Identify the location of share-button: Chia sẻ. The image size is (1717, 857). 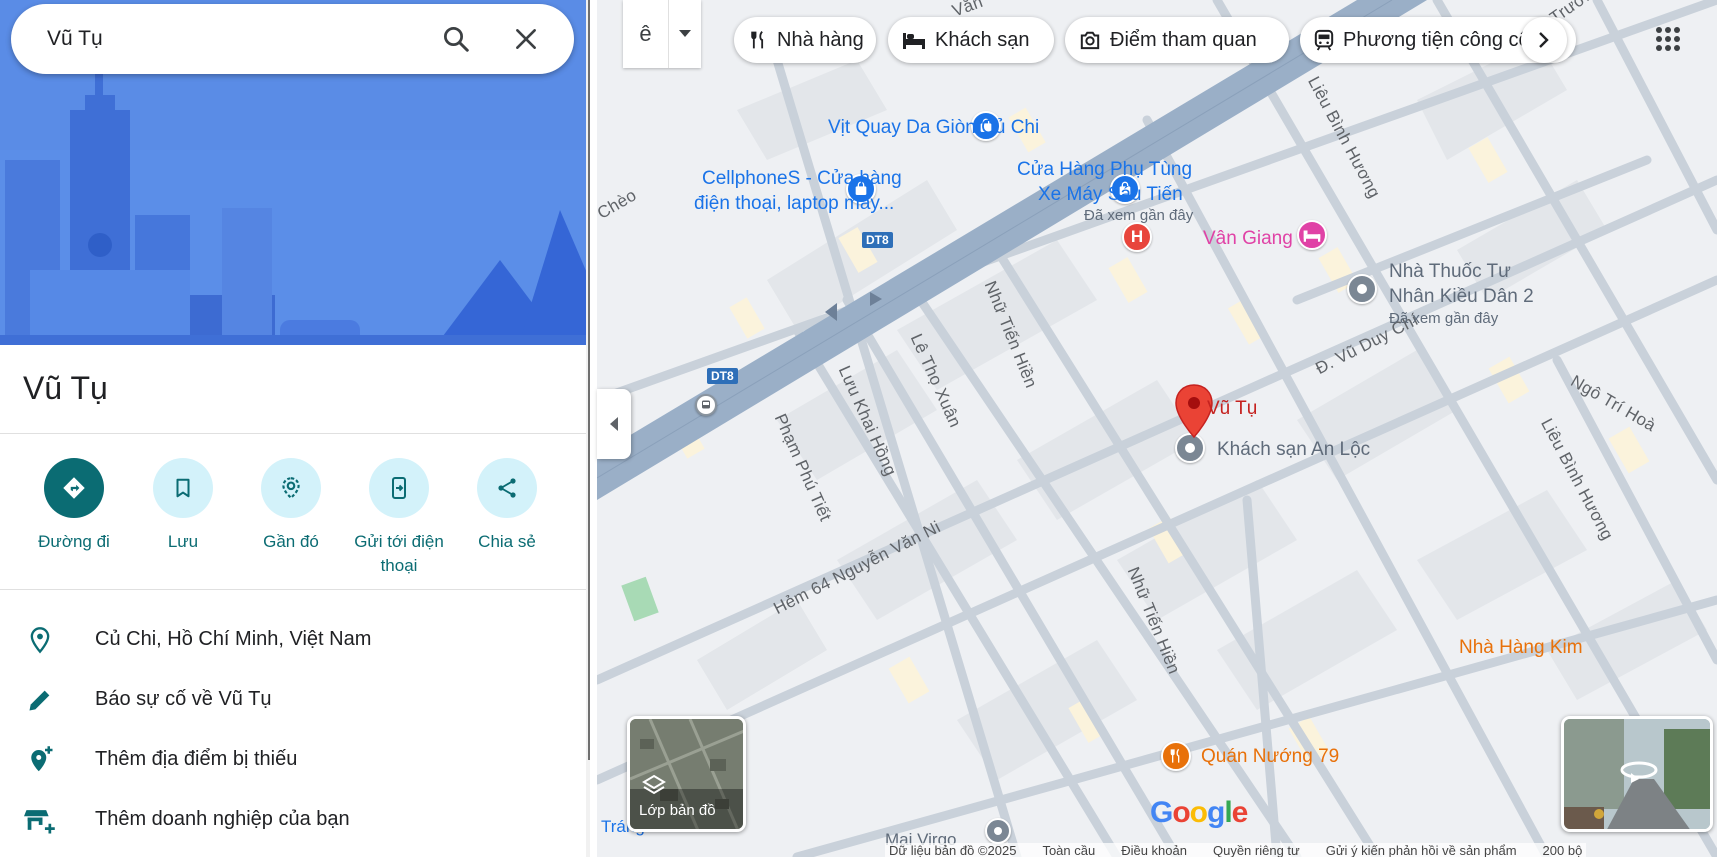
(507, 506).